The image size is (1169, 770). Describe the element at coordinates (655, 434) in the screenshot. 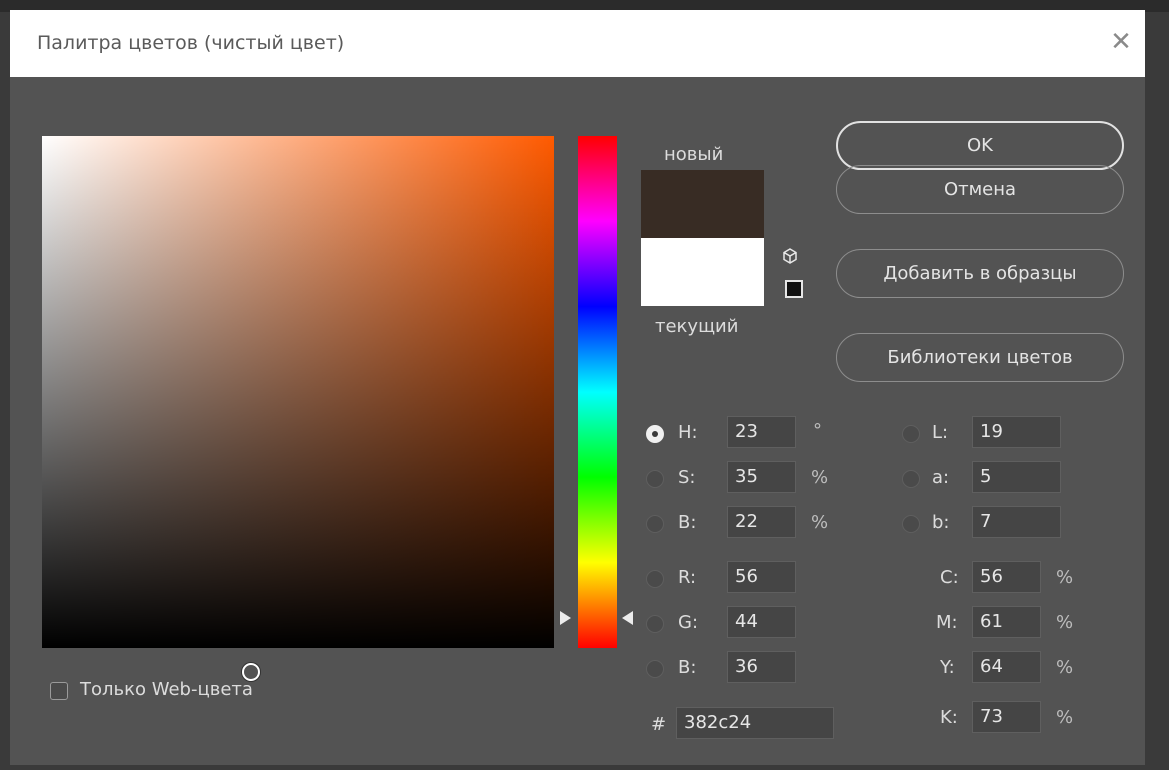

I see `radio-h` at that location.